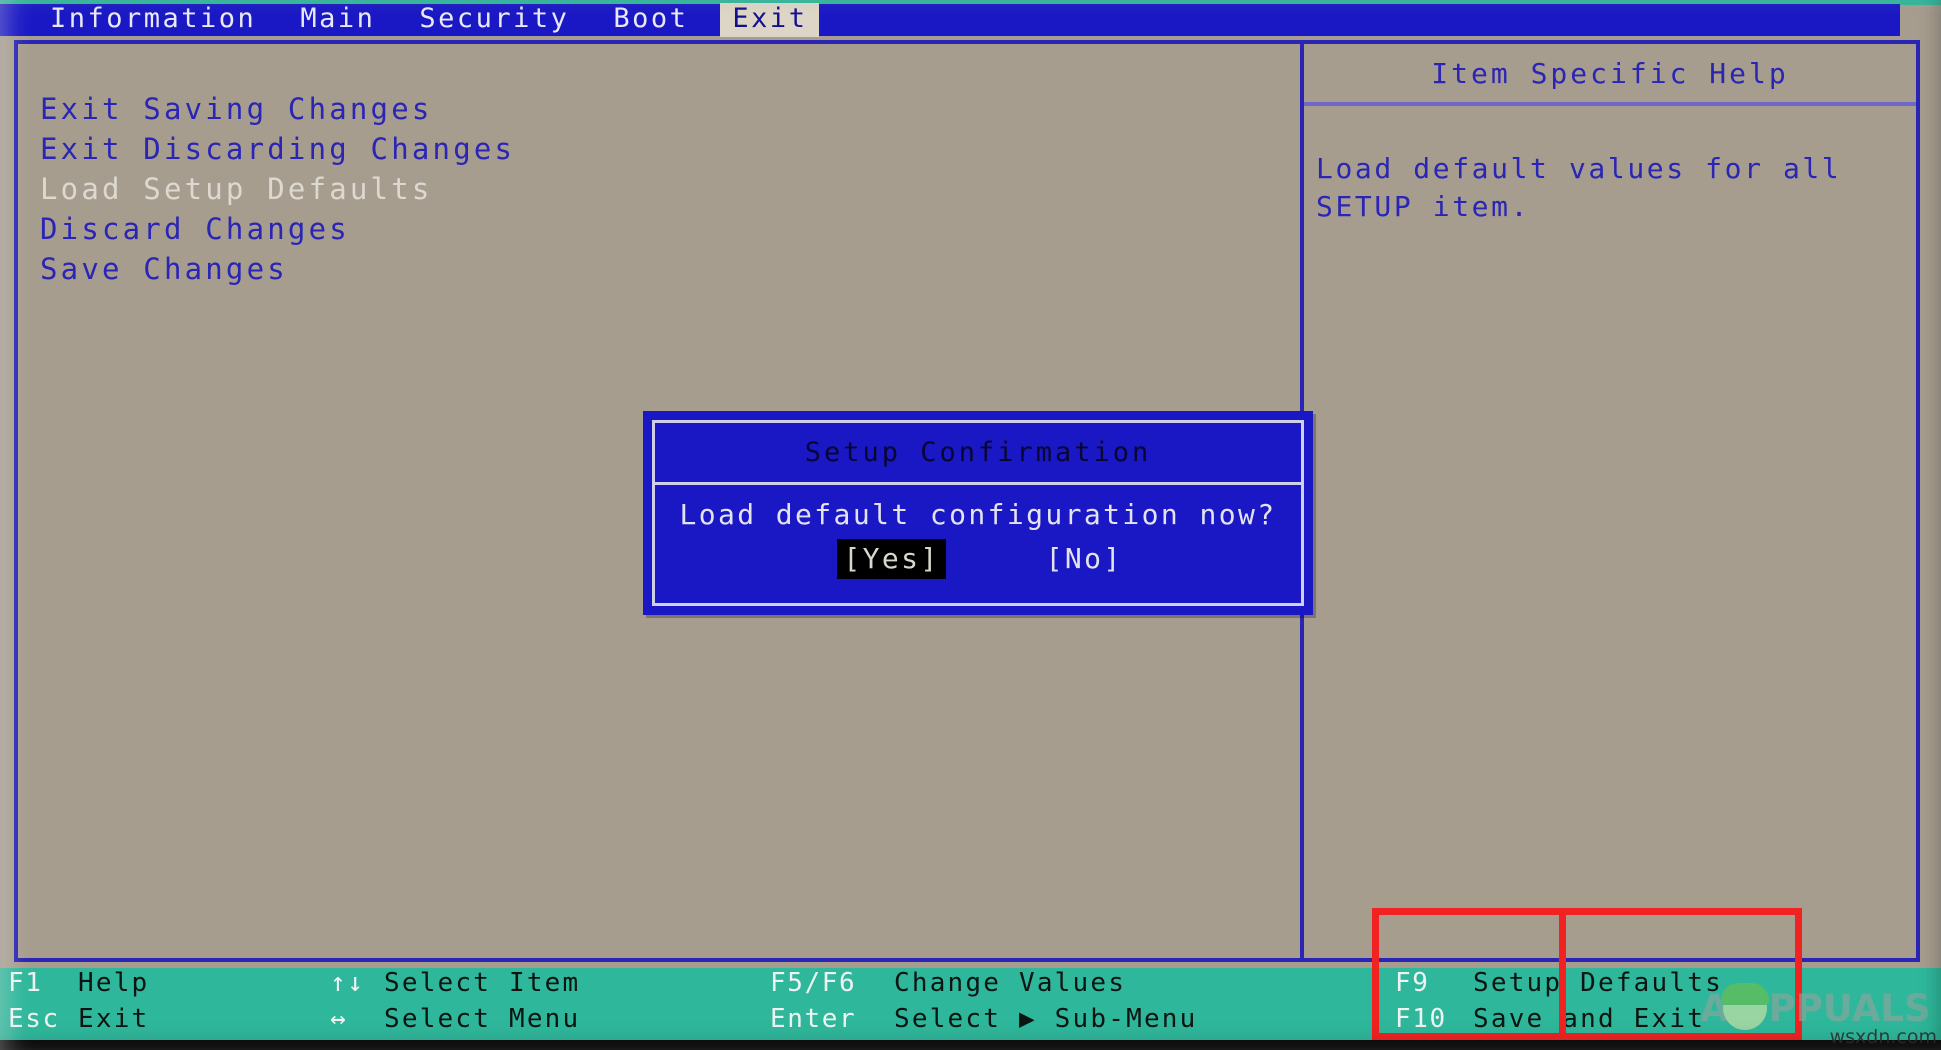  What do you see at coordinates (337, 20) in the screenshot?
I see `tab-main: Main` at bounding box center [337, 20].